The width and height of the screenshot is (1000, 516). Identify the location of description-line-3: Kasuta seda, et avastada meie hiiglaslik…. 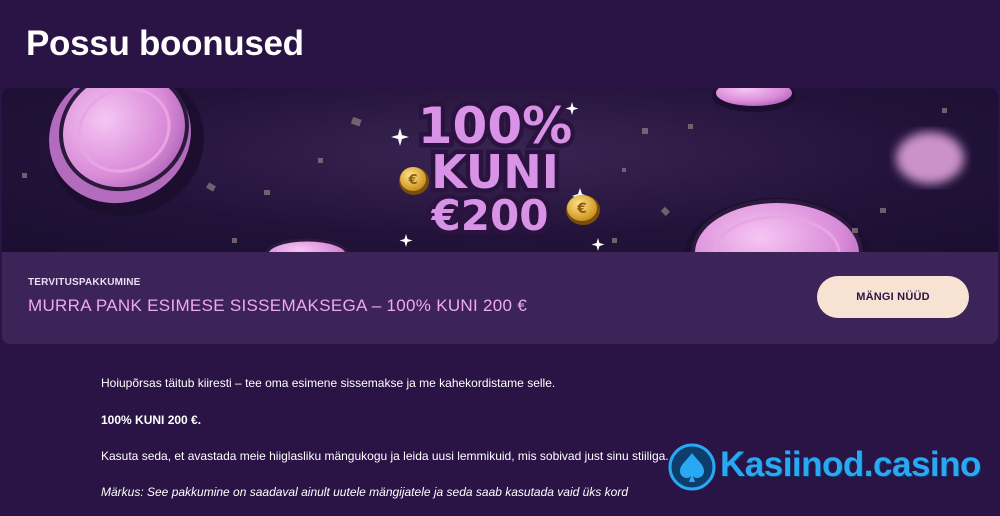
(385, 456).